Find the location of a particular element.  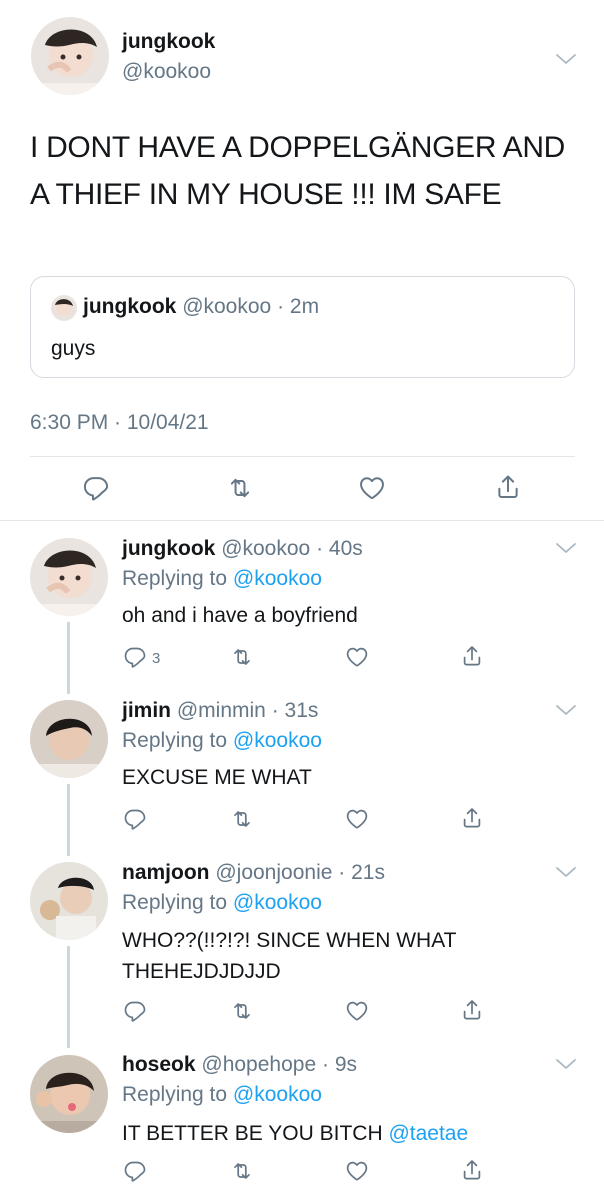

reply-time: 31s is located at coordinates (301, 710).